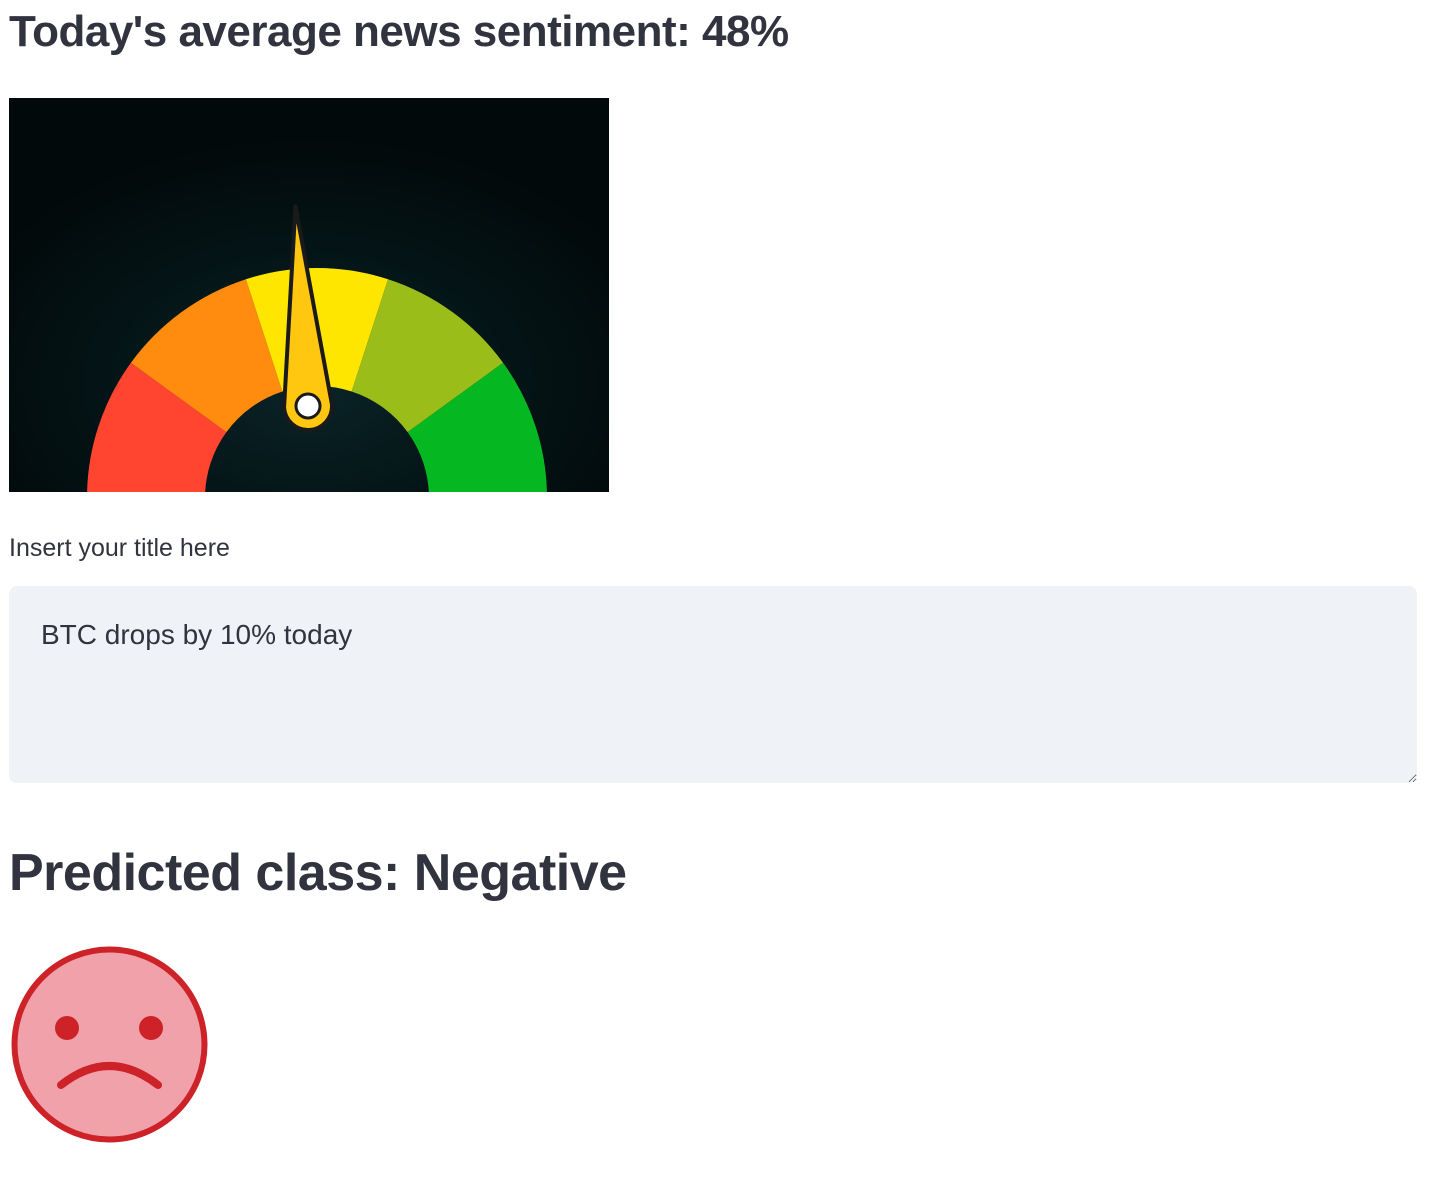 This screenshot has height=1178, width=1430. I want to click on left-eye, so click(67, 1028).